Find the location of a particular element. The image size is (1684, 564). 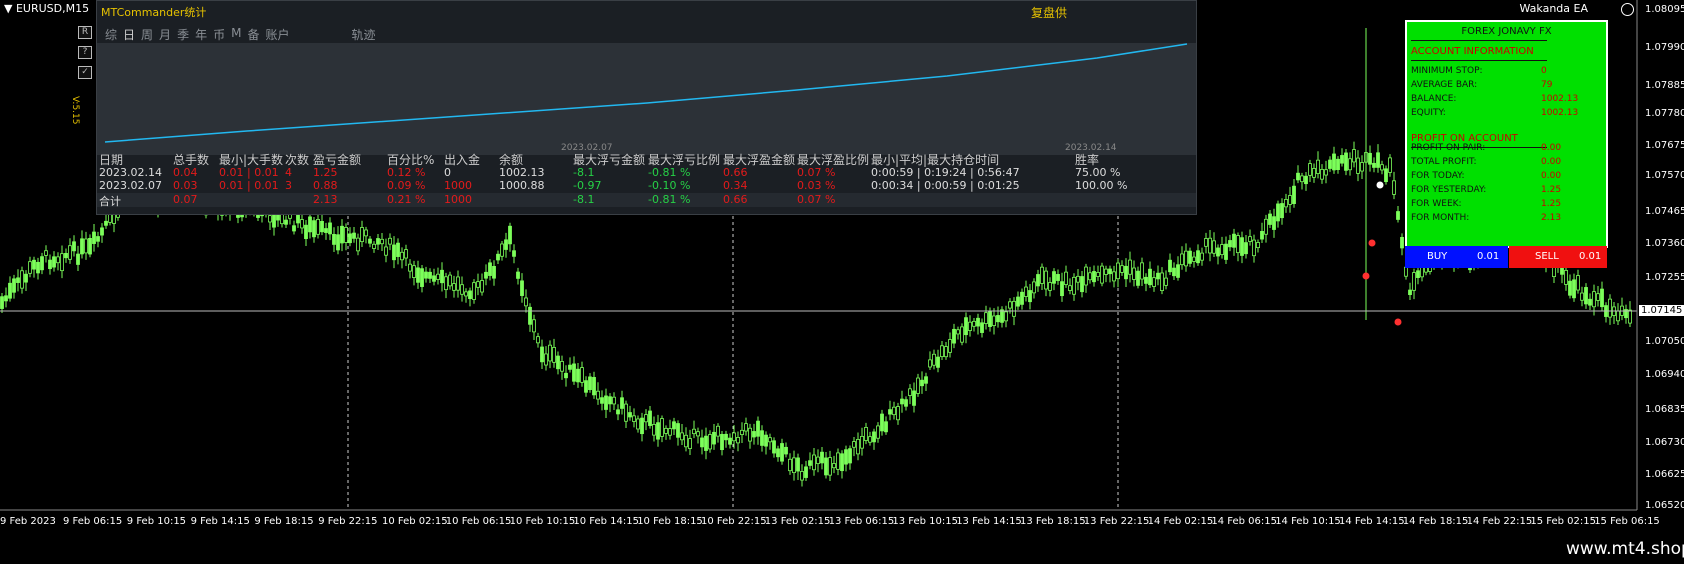

help-button: ? is located at coordinates (85, 52).